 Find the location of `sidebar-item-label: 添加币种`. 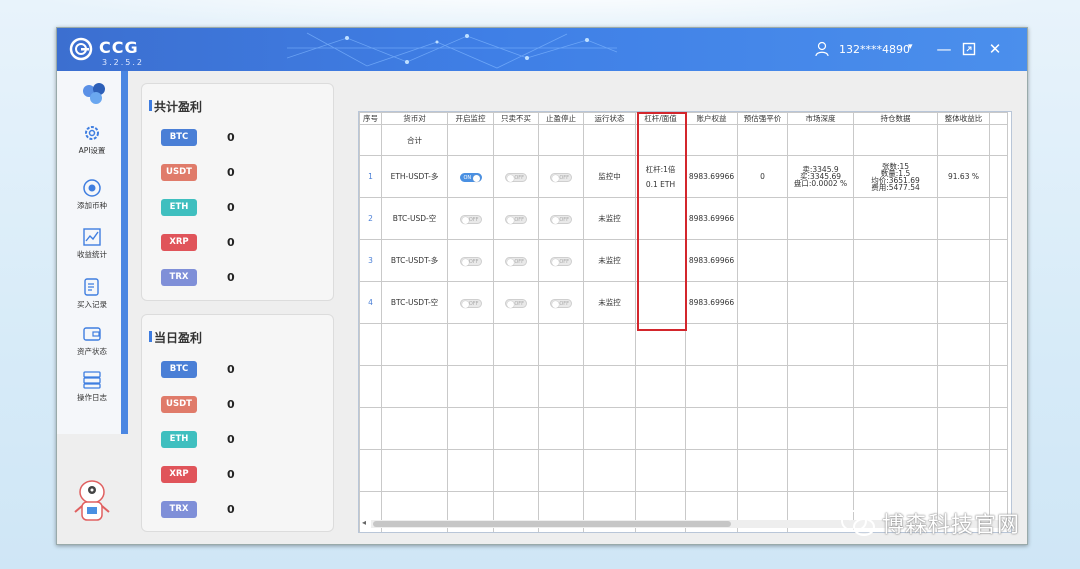

sidebar-item-label: 添加币种 is located at coordinates (92, 205).